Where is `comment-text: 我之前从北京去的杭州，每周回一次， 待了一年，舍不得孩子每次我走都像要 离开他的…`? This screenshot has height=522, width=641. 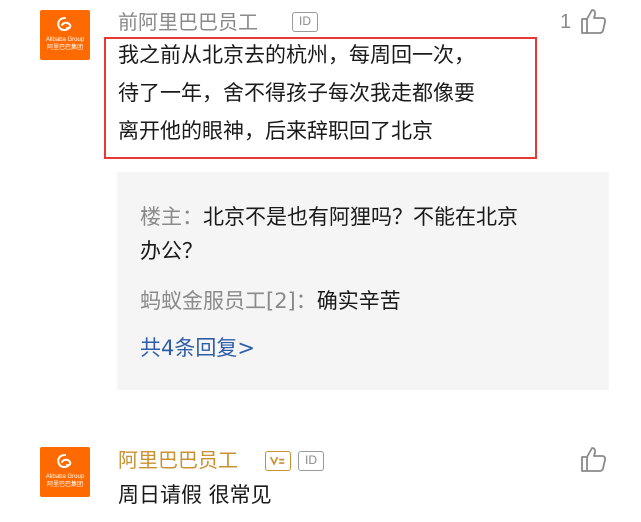
comment-text: 我之前从北京去的杭州，每周回一次， 待了一年，舍不得孩子每次我走都像要 离开他的… is located at coordinates (296, 93).